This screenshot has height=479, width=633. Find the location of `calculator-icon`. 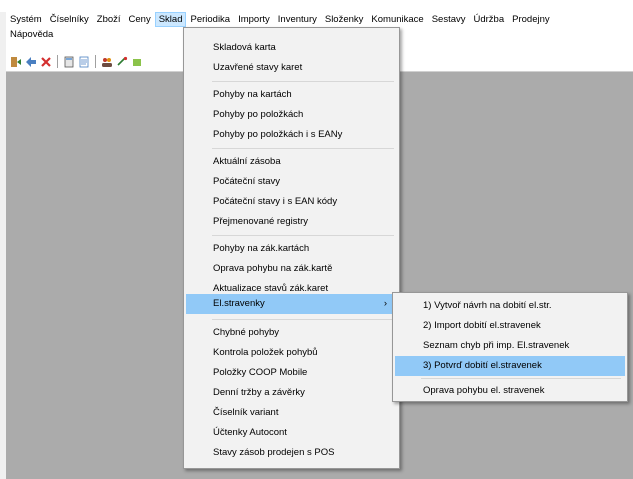

calculator-icon is located at coordinates (69, 62).